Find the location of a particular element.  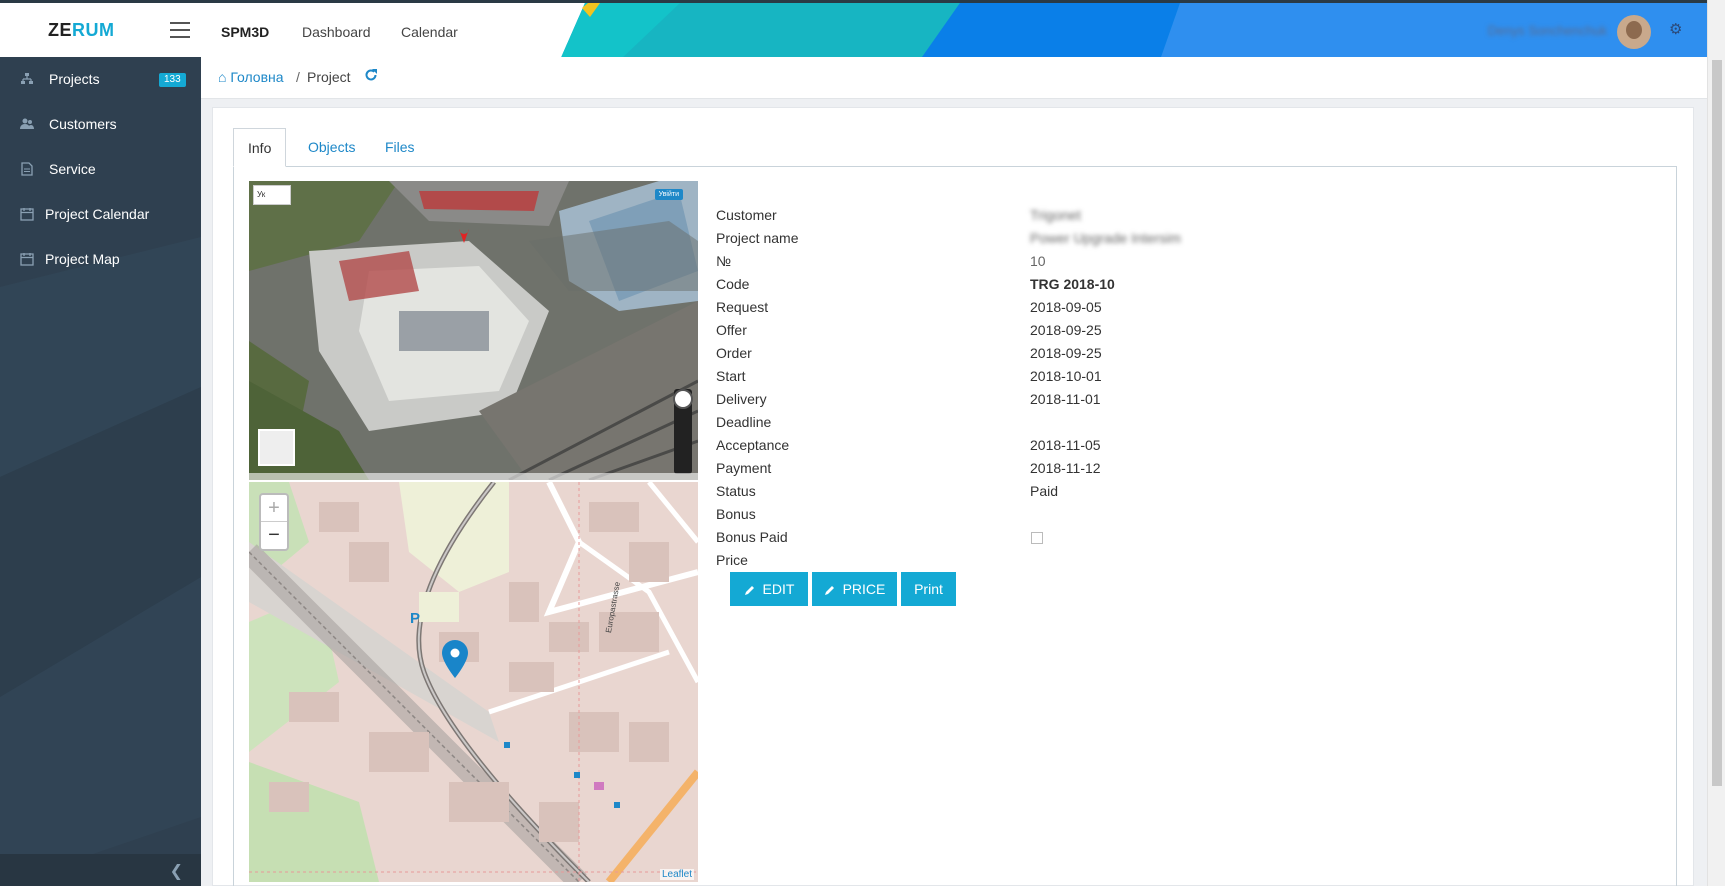

chevron-left-icon: ❮ is located at coordinates (176, 871).